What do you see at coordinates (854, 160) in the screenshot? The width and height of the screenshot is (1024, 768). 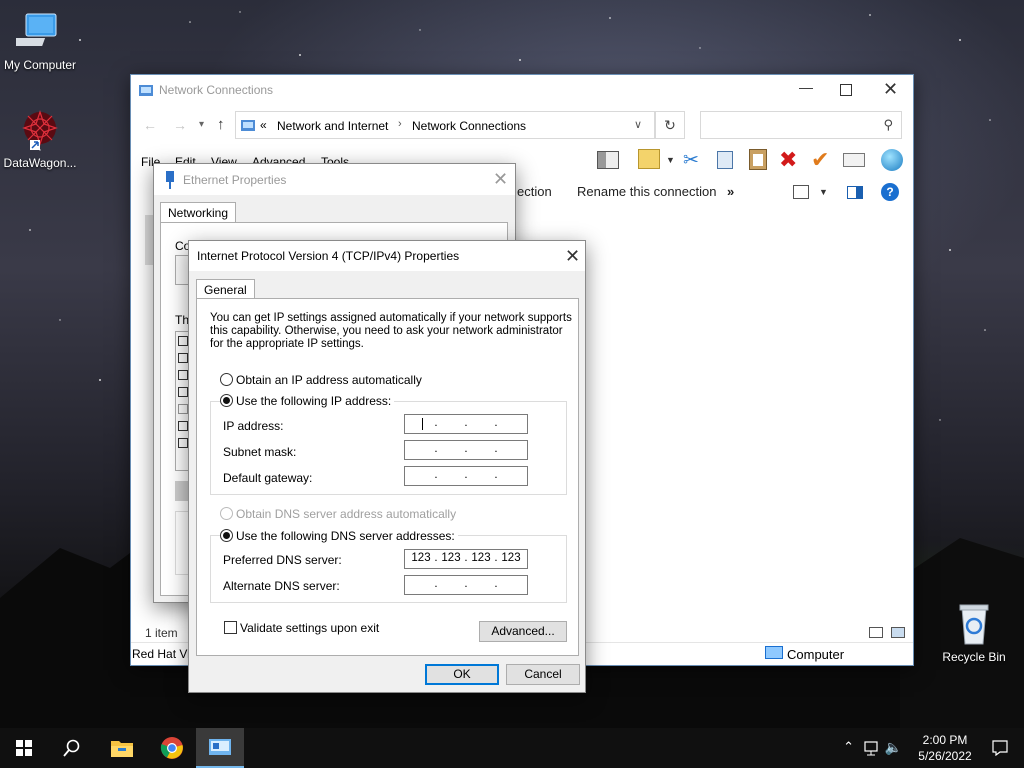 I see `rename-icon` at bounding box center [854, 160].